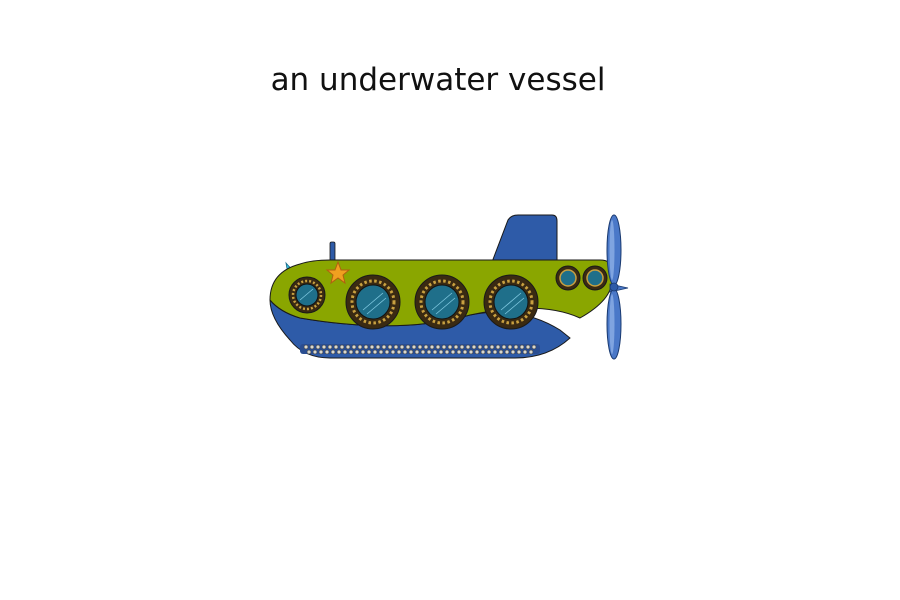 Image resolution: width=900 pixels, height=600 pixels. What do you see at coordinates (420, 349) in the screenshot?
I see `rivet-strip` at bounding box center [420, 349].